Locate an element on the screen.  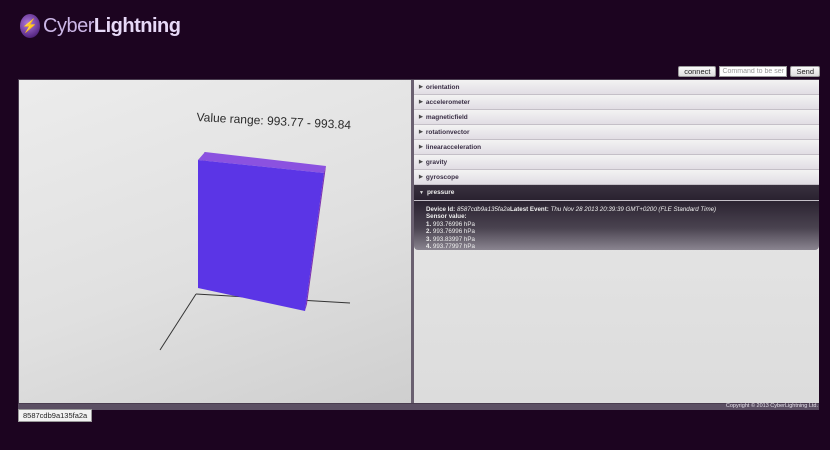
device-id-tag: 8587cdb9a135fa2a is located at coordinates (55, 415).